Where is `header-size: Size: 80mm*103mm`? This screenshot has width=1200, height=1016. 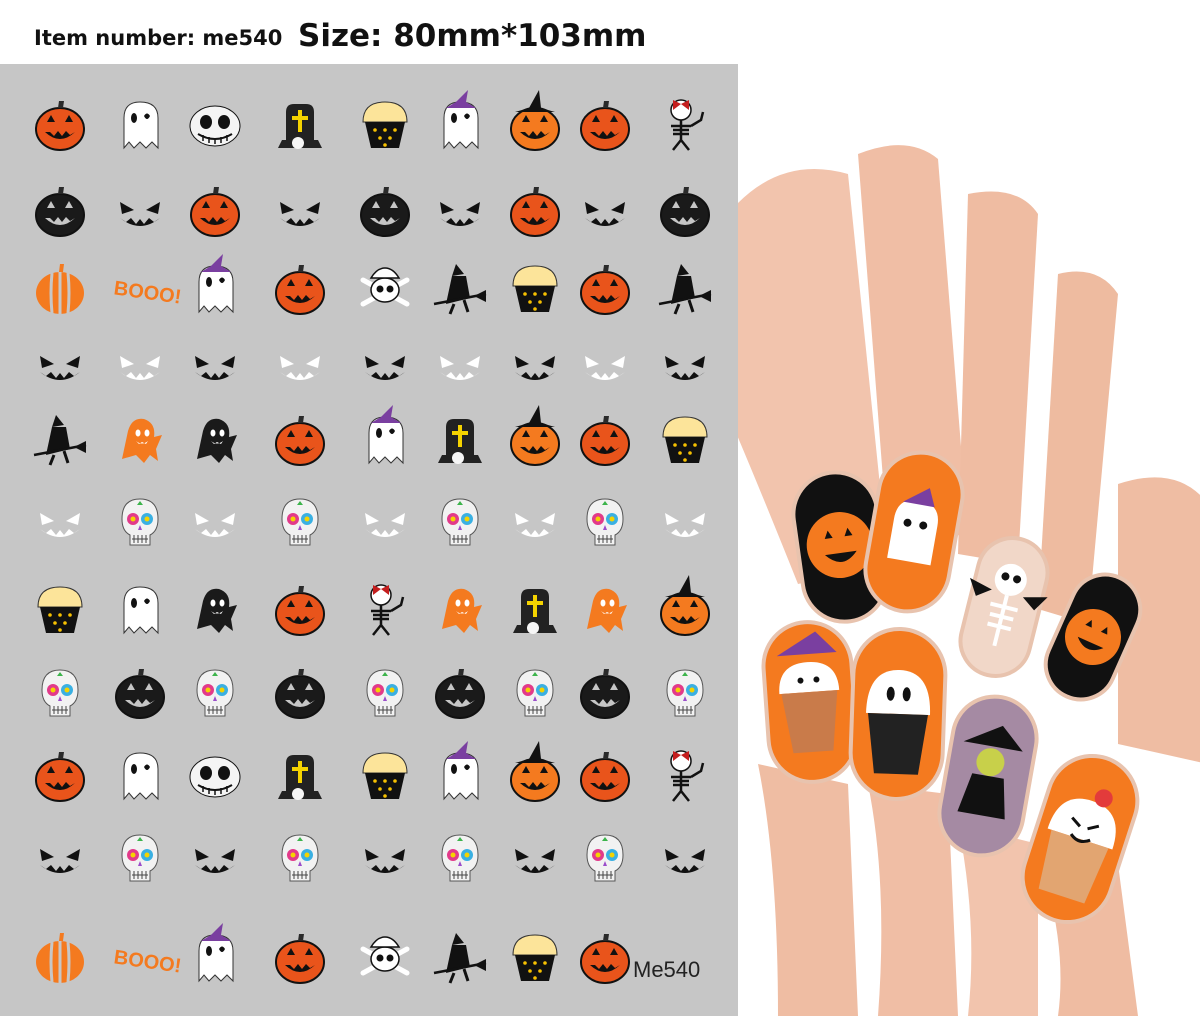
header-size: Size: 80mm*103mm is located at coordinates (472, 36).